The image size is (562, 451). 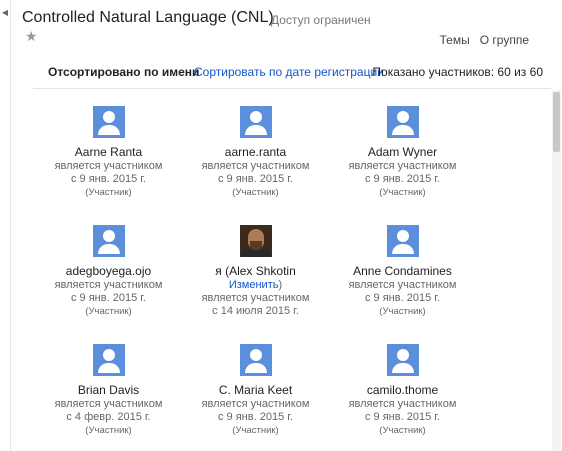 What do you see at coordinates (504, 40) in the screenshot?
I see `about-group-link: О группе` at bounding box center [504, 40].